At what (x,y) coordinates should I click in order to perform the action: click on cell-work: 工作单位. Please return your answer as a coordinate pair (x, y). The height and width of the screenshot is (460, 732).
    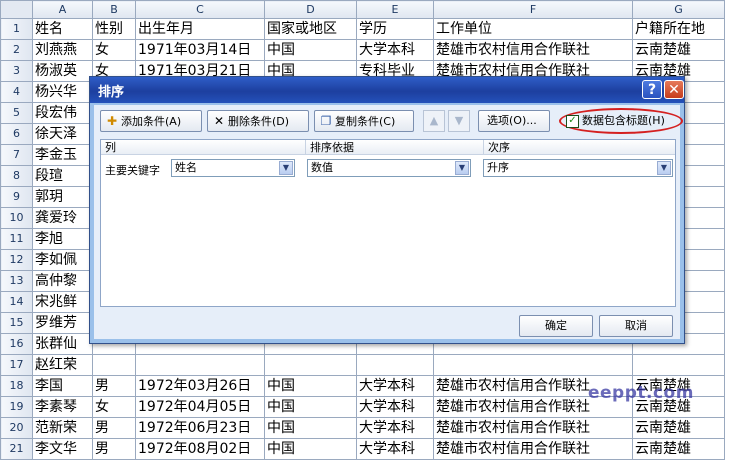
    Looking at the image, I should click on (533, 29).